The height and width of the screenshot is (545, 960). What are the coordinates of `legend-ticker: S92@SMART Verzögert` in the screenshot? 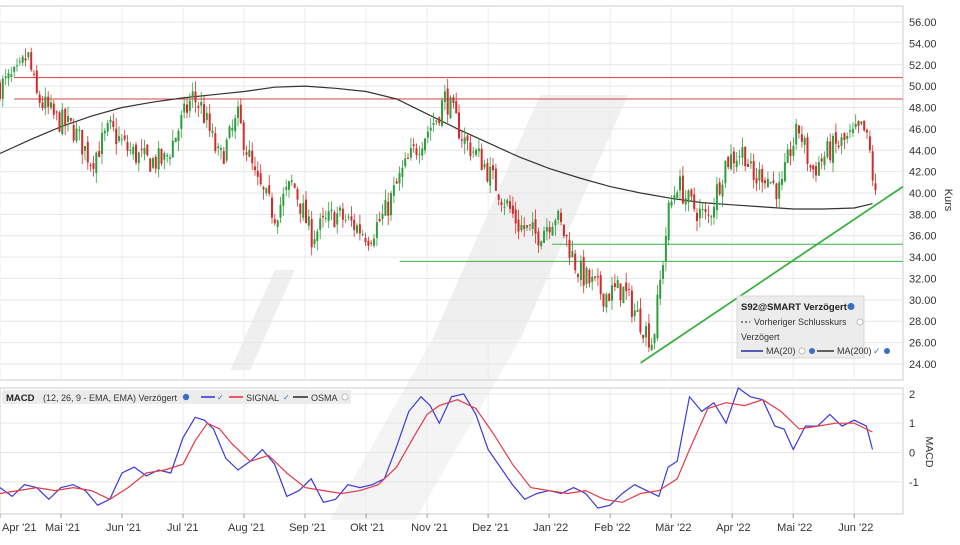 It's located at (794, 307).